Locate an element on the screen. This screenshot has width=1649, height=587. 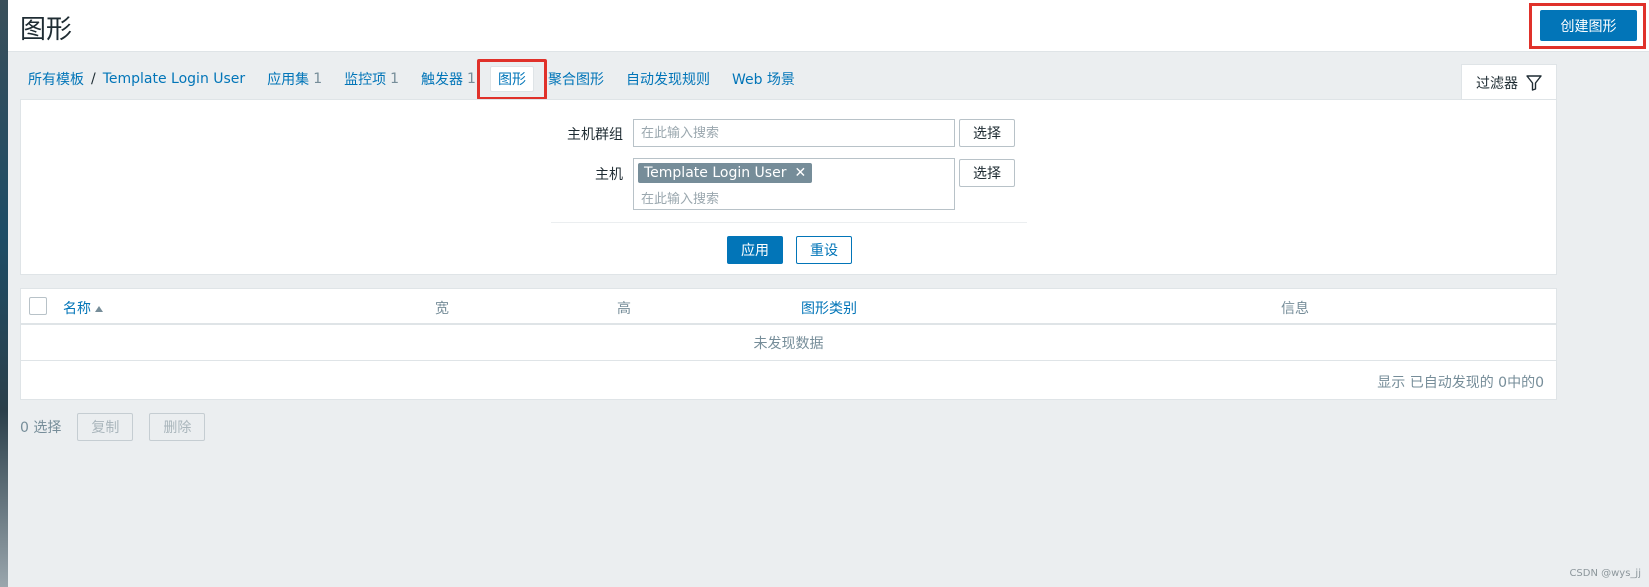
filter-divider is located at coordinates (789, 222).